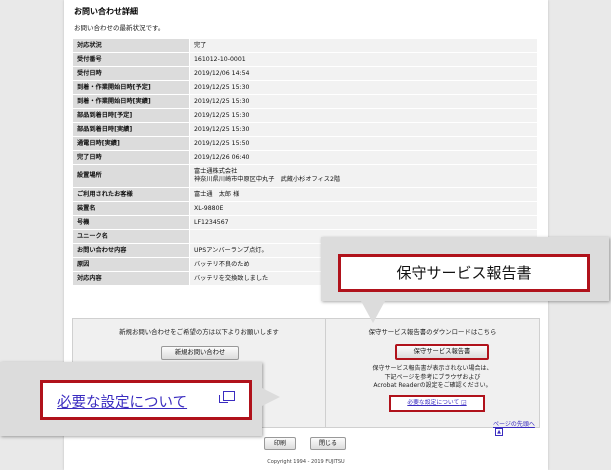 Image resolution: width=611 pixels, height=470 pixels. Describe the element at coordinates (131, 45) in the screenshot. I see `details-row-label: 対応状況` at that location.